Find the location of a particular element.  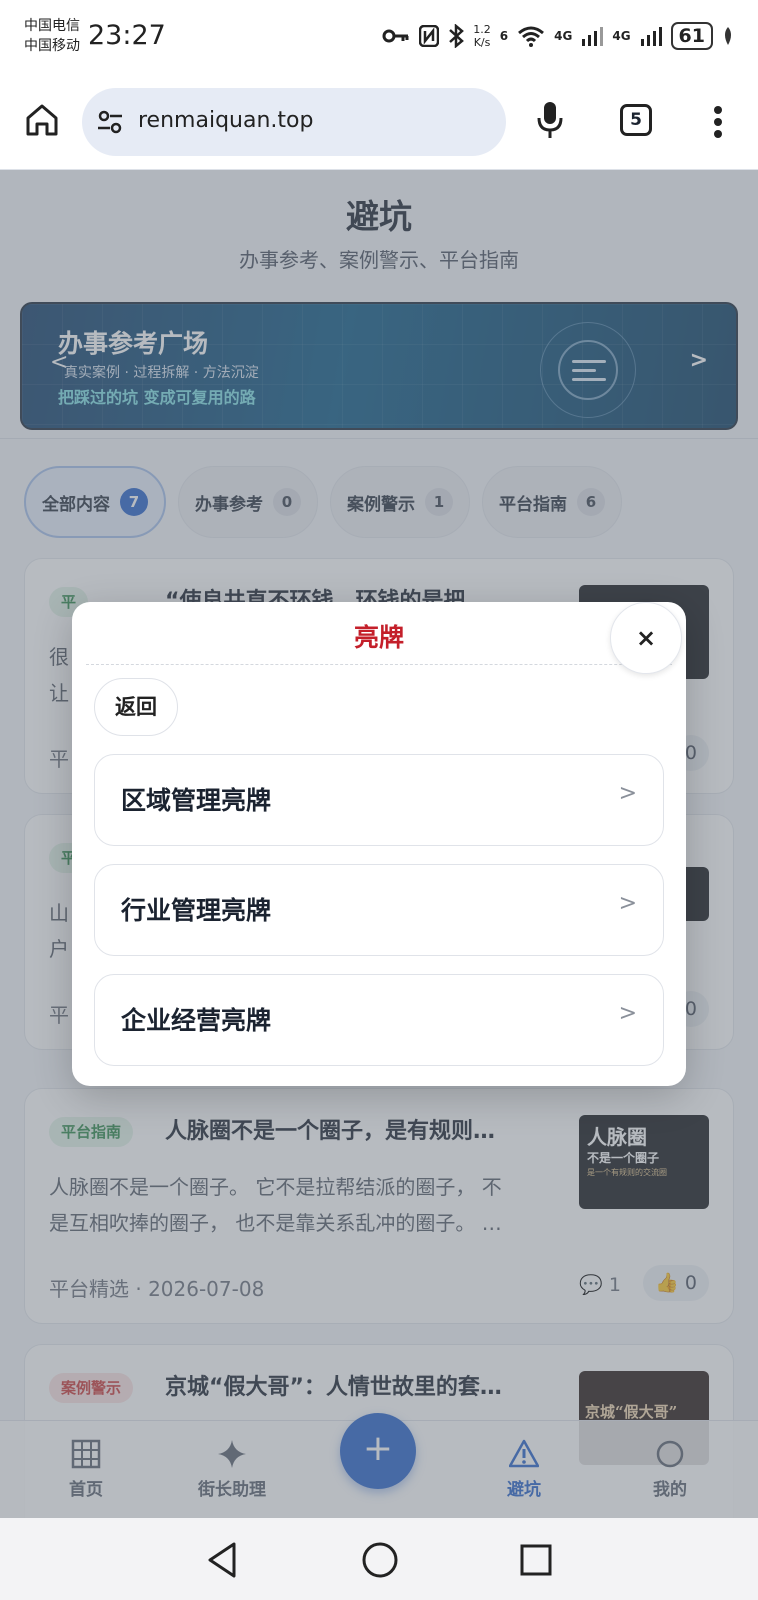

more-menu-icon is located at coordinates (718, 122).